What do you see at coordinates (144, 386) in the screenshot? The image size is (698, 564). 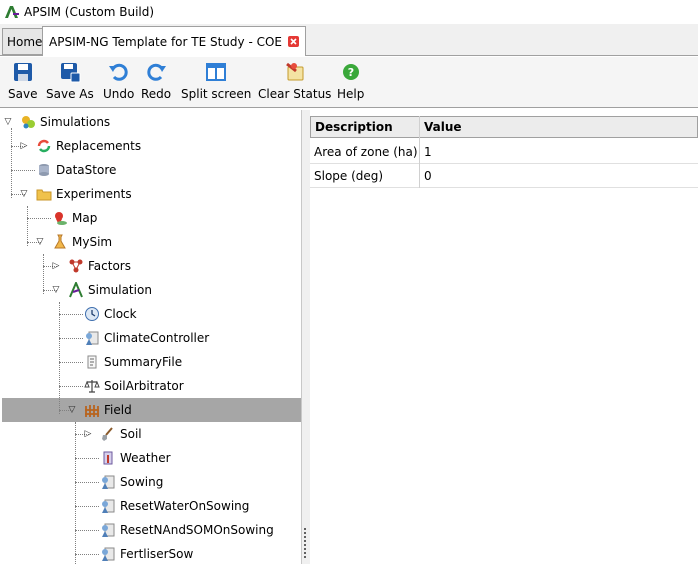 I see `tree-node-label: SoilArbitrator` at bounding box center [144, 386].